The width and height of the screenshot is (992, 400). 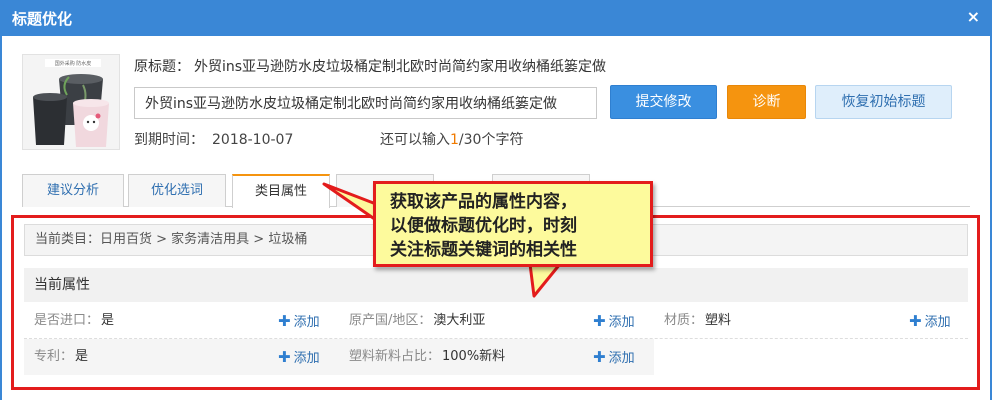 I want to click on char-remaining: 还可以输入1/30个字符, so click(x=451, y=139).